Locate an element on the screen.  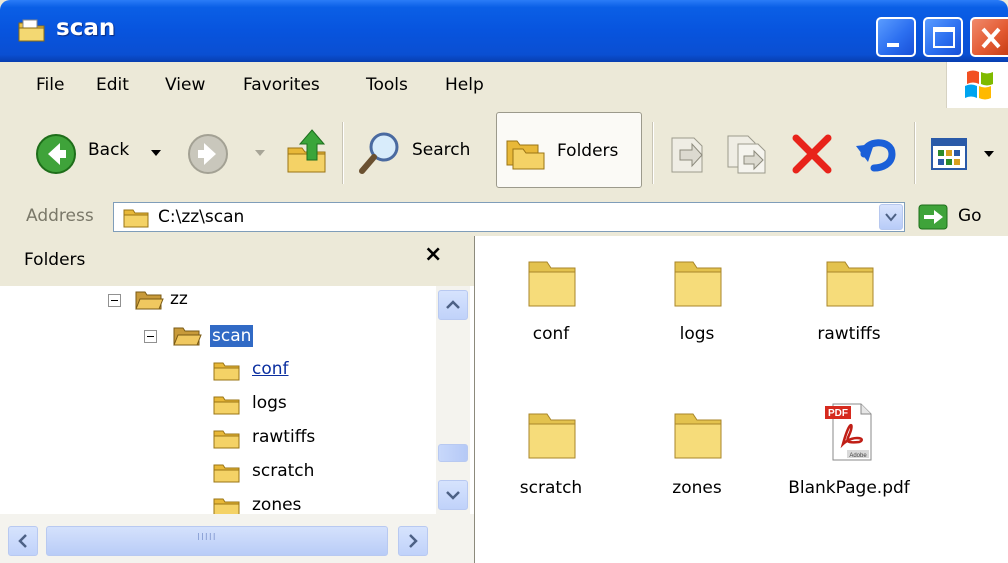
folders-pane-title: Folders is located at coordinates (55, 260).